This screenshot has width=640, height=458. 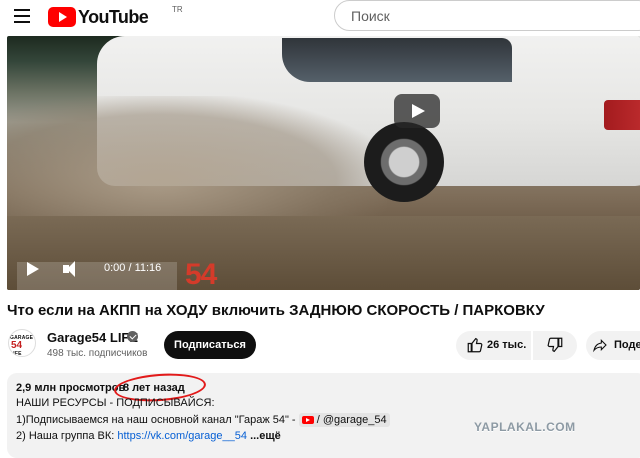 I want to click on logo-text: YouTube, so click(x=113, y=16).